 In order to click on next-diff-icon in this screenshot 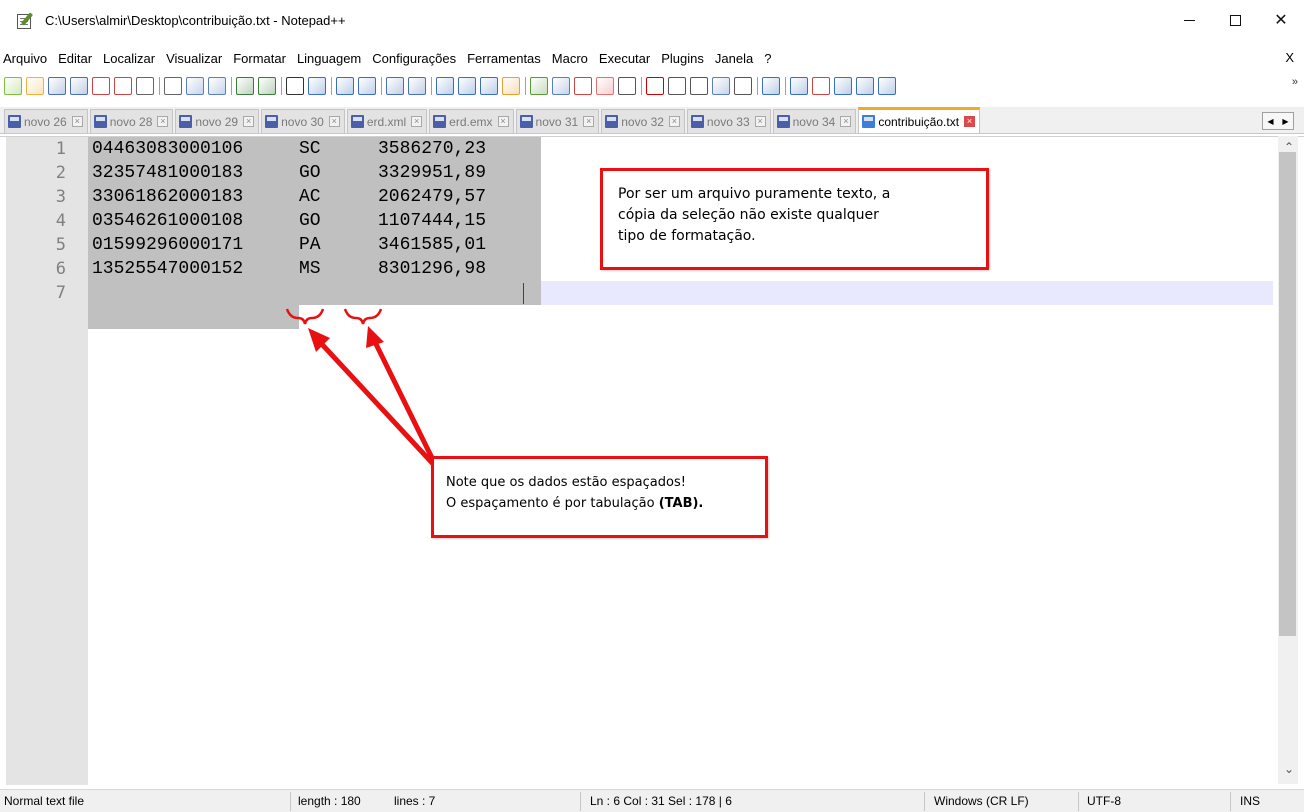, I will do `click(887, 86)`.